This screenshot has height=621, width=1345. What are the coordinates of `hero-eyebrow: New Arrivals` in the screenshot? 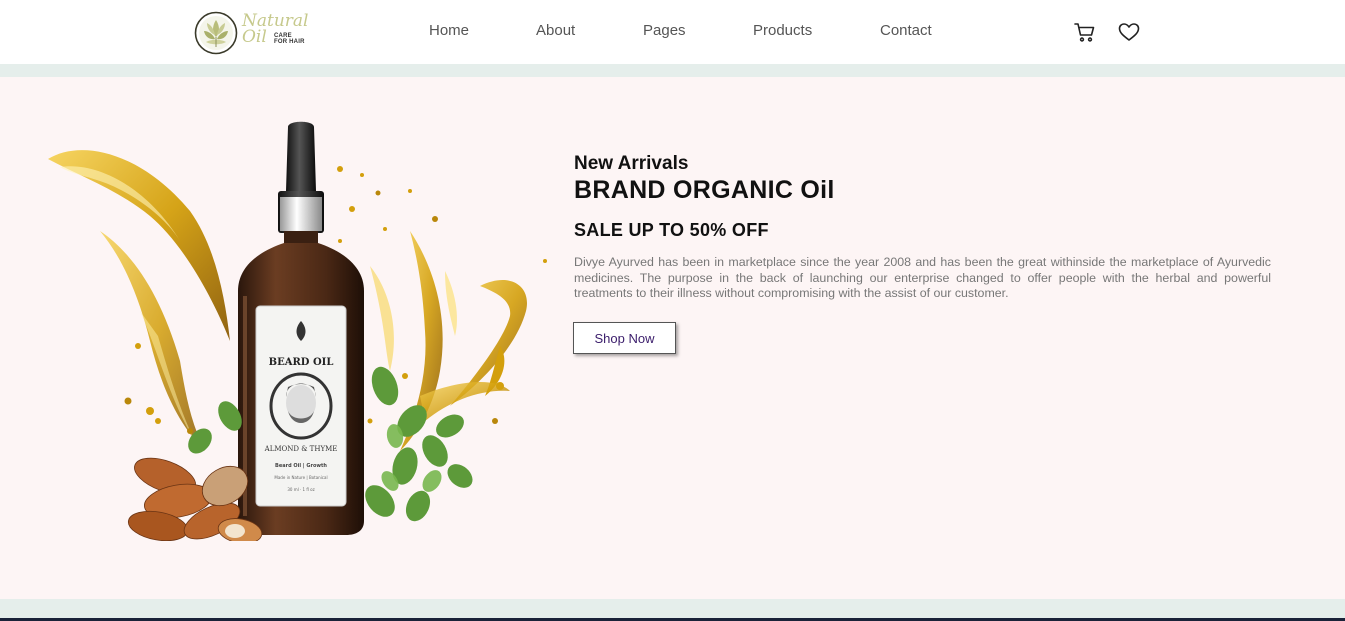 It's located at (631, 163).